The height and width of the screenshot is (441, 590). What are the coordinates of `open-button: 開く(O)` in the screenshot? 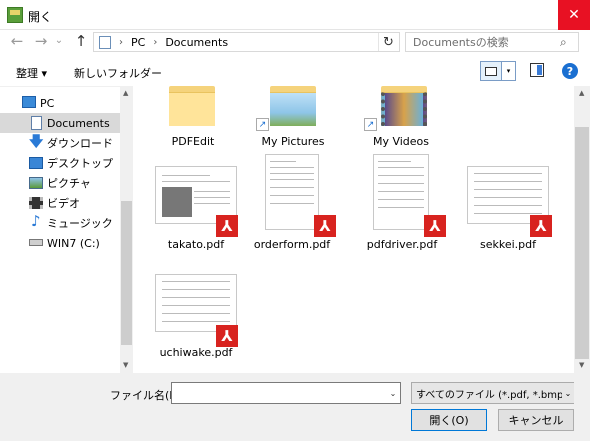 It's located at (449, 420).